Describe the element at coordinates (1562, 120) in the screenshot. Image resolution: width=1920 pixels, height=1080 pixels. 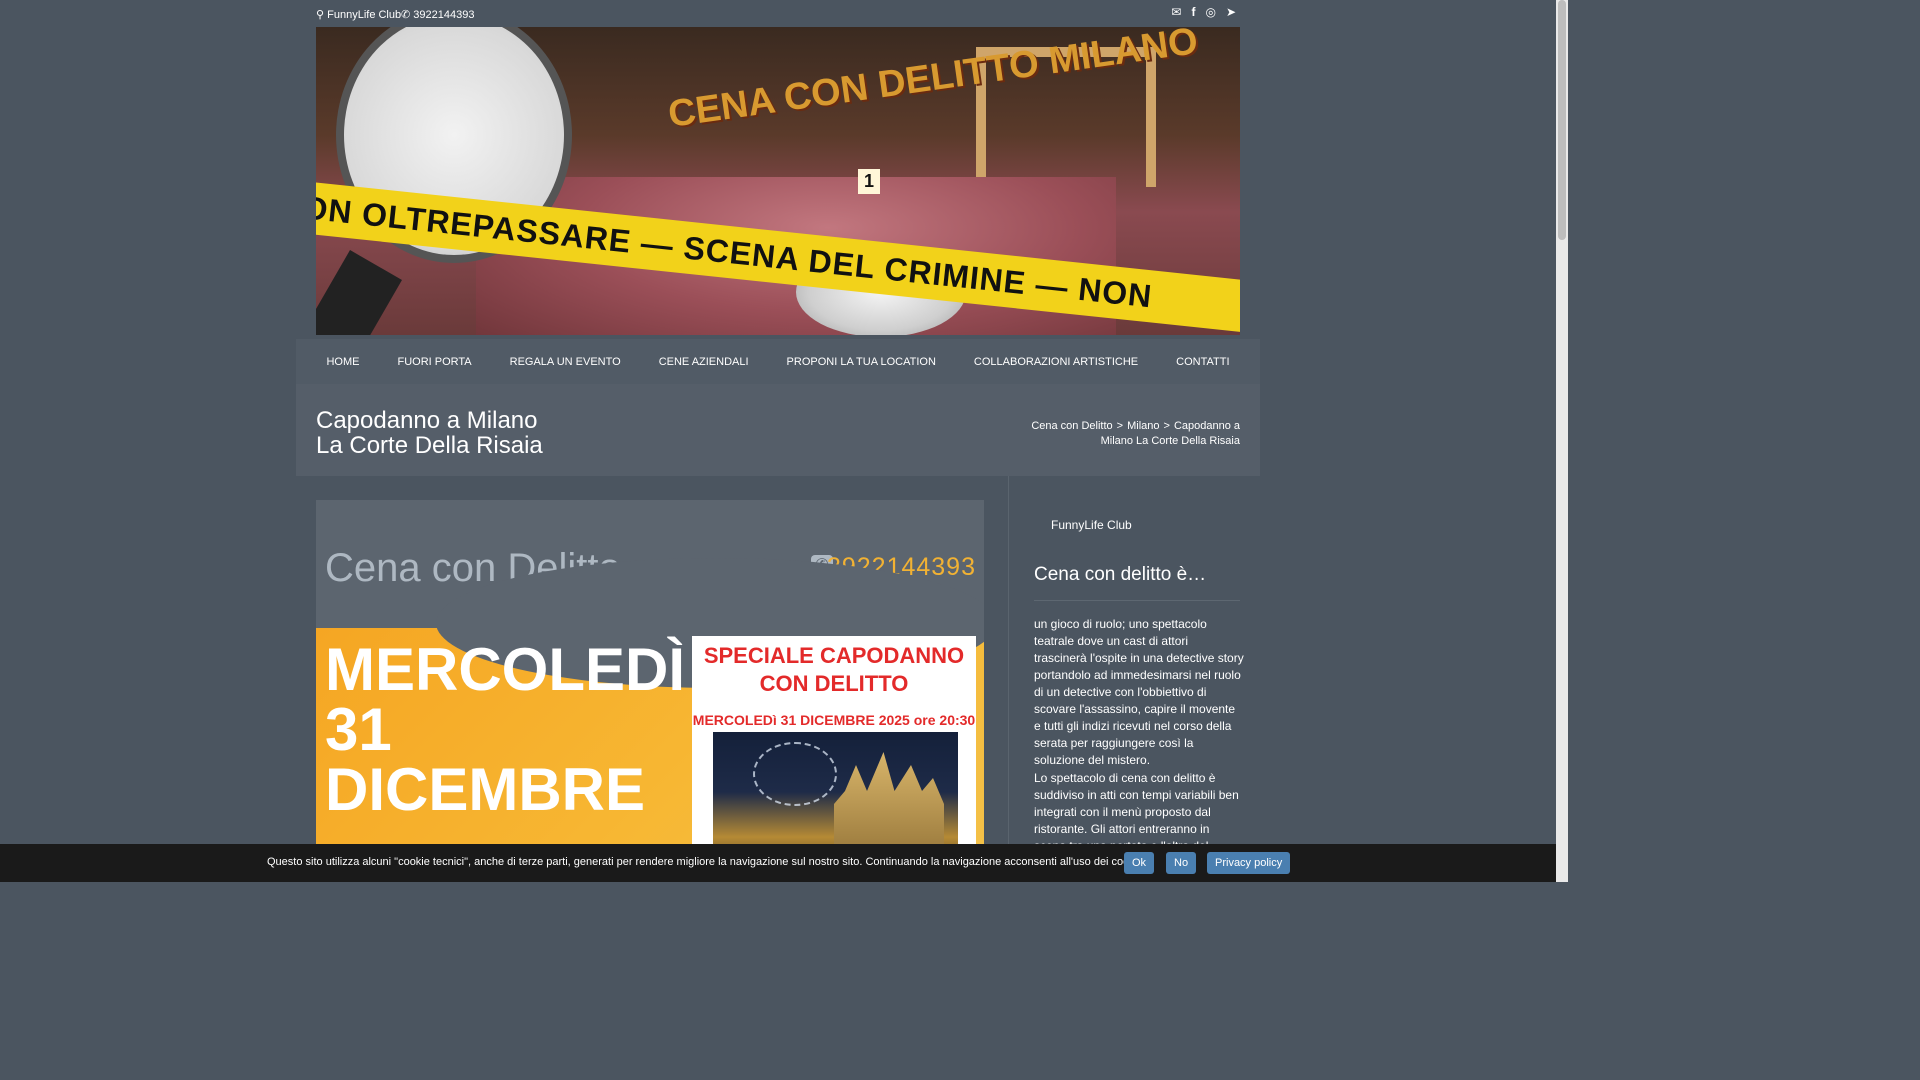
I see `scrollbar-thumb` at that location.